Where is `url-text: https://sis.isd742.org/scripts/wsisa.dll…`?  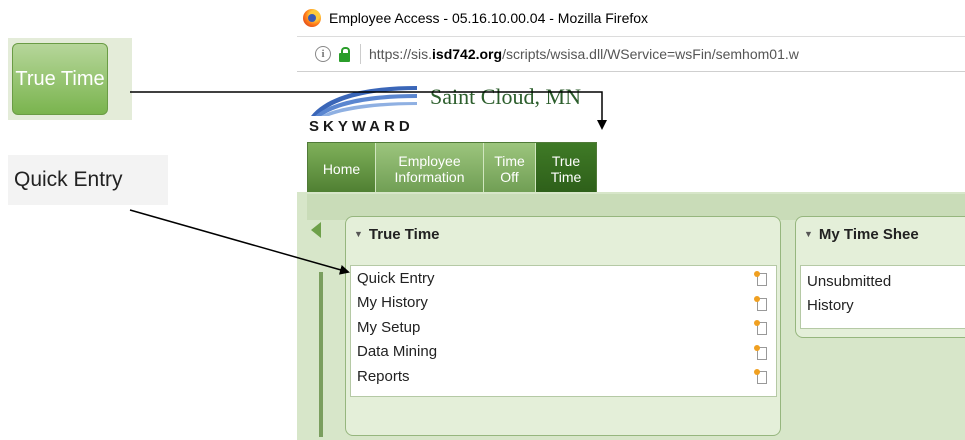 url-text: https://sis.isd742.org/scripts/wsisa.dll… is located at coordinates (584, 54).